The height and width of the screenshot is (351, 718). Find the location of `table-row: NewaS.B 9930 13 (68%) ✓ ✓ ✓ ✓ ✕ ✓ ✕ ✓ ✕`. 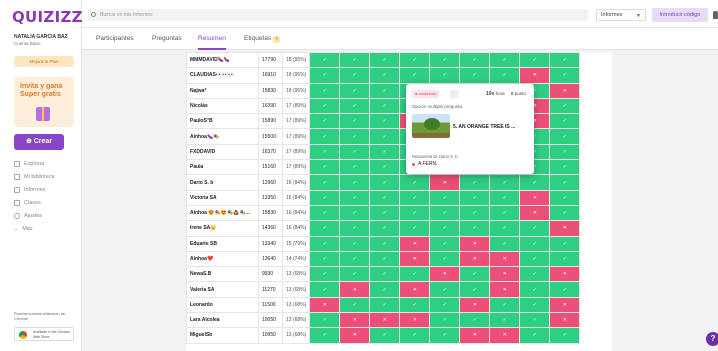

table-row: NewaS.B 9930 13 (68%) ✓ ✓ ✓ ✓ ✕ ✓ ✕ ✓ ✕ is located at coordinates (383, 274).